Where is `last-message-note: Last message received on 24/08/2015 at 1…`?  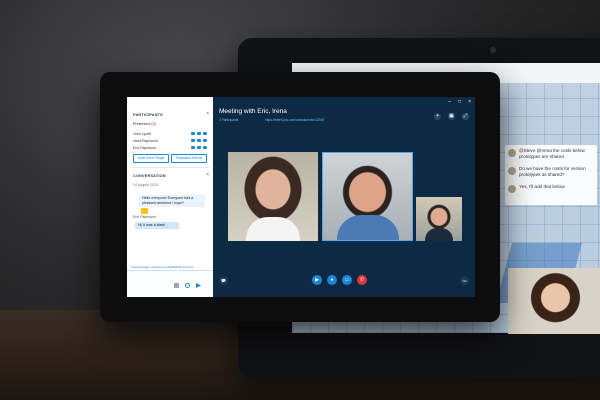 last-message-note: Last message received on 24/08/2015 at 1… is located at coordinates (163, 267).